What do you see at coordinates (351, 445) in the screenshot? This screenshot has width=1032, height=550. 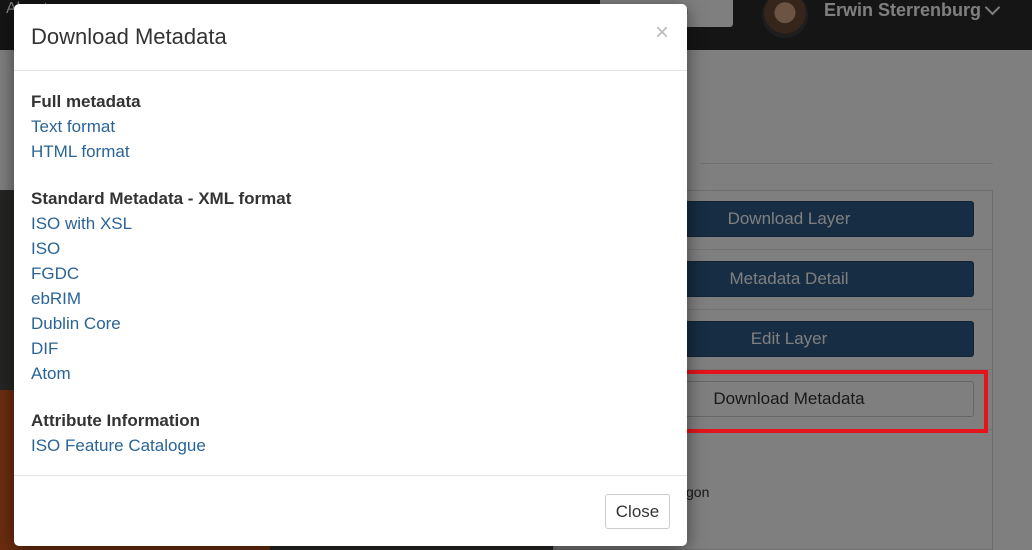 I see `link-iso-feature-catalogue: ISO Feature Catalogue` at bounding box center [351, 445].